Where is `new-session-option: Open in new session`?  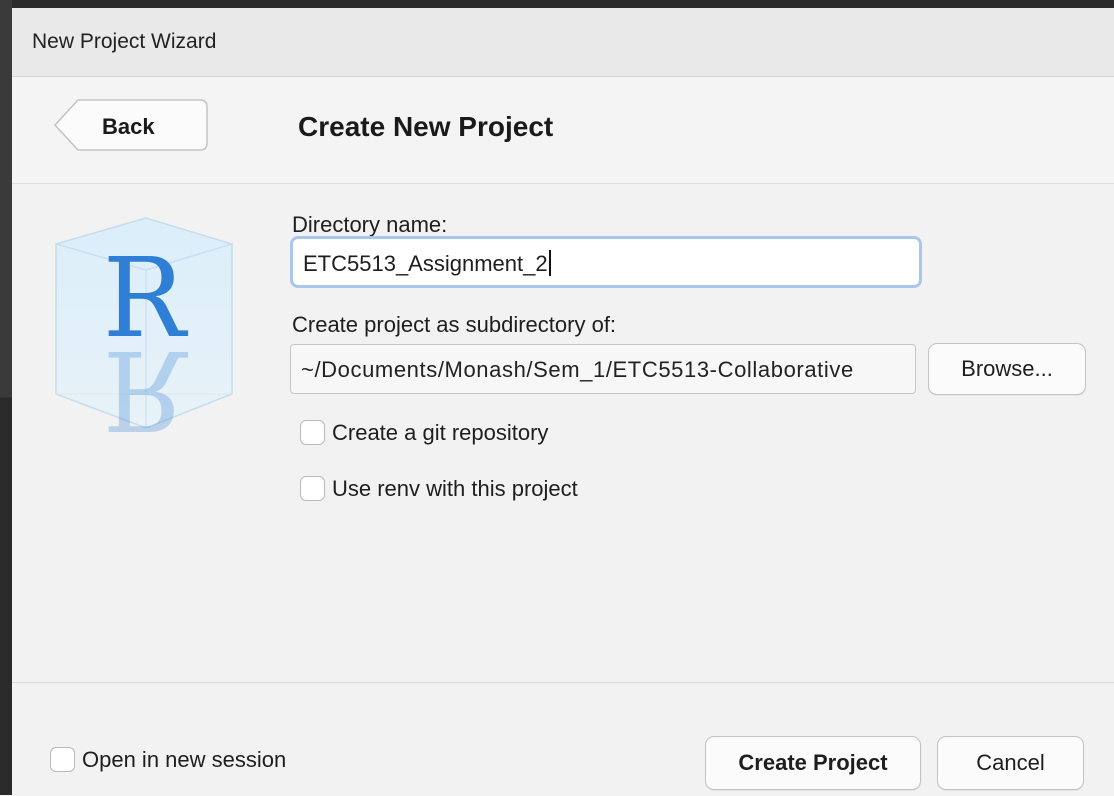
new-session-option: Open in new session is located at coordinates (200, 762).